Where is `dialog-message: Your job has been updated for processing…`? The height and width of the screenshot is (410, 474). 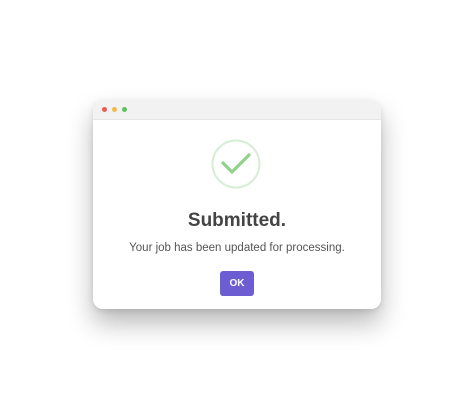 dialog-message: Your job has been updated for processing… is located at coordinates (237, 248).